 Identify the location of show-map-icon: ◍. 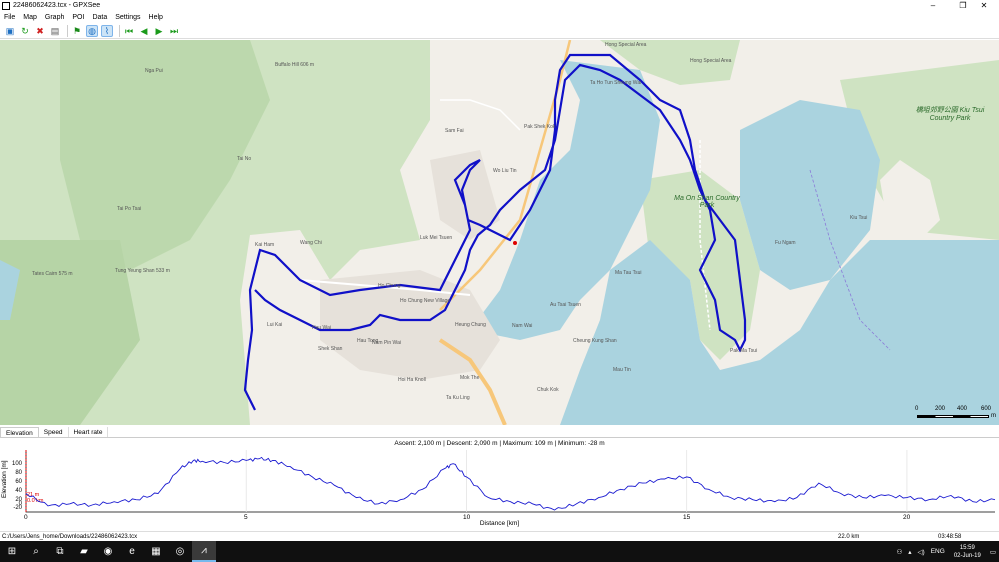
(92, 31).